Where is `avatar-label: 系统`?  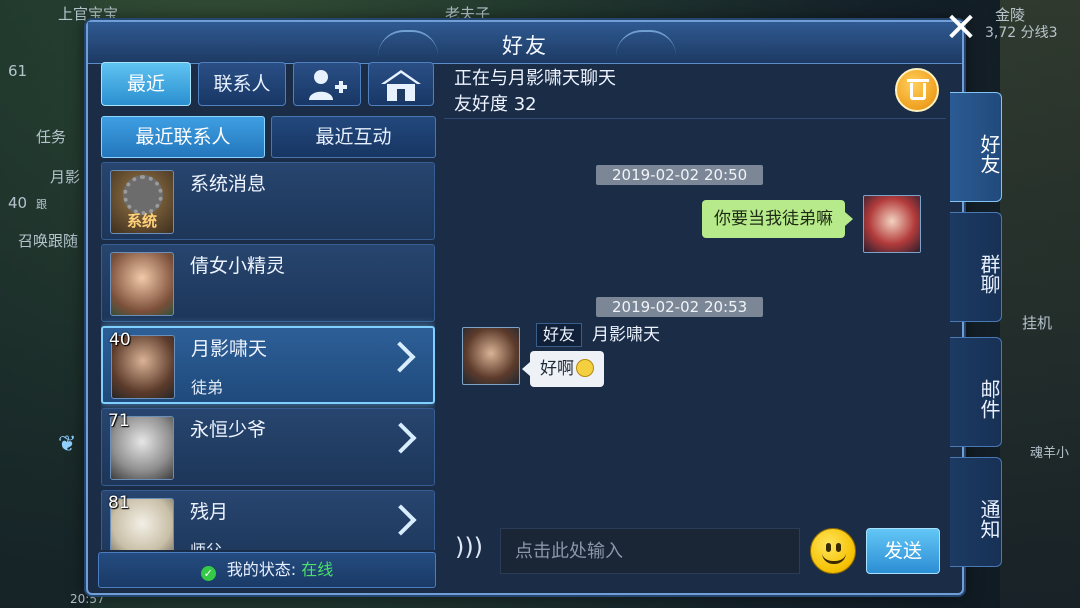
avatar-label: 系统 is located at coordinates (141, 221).